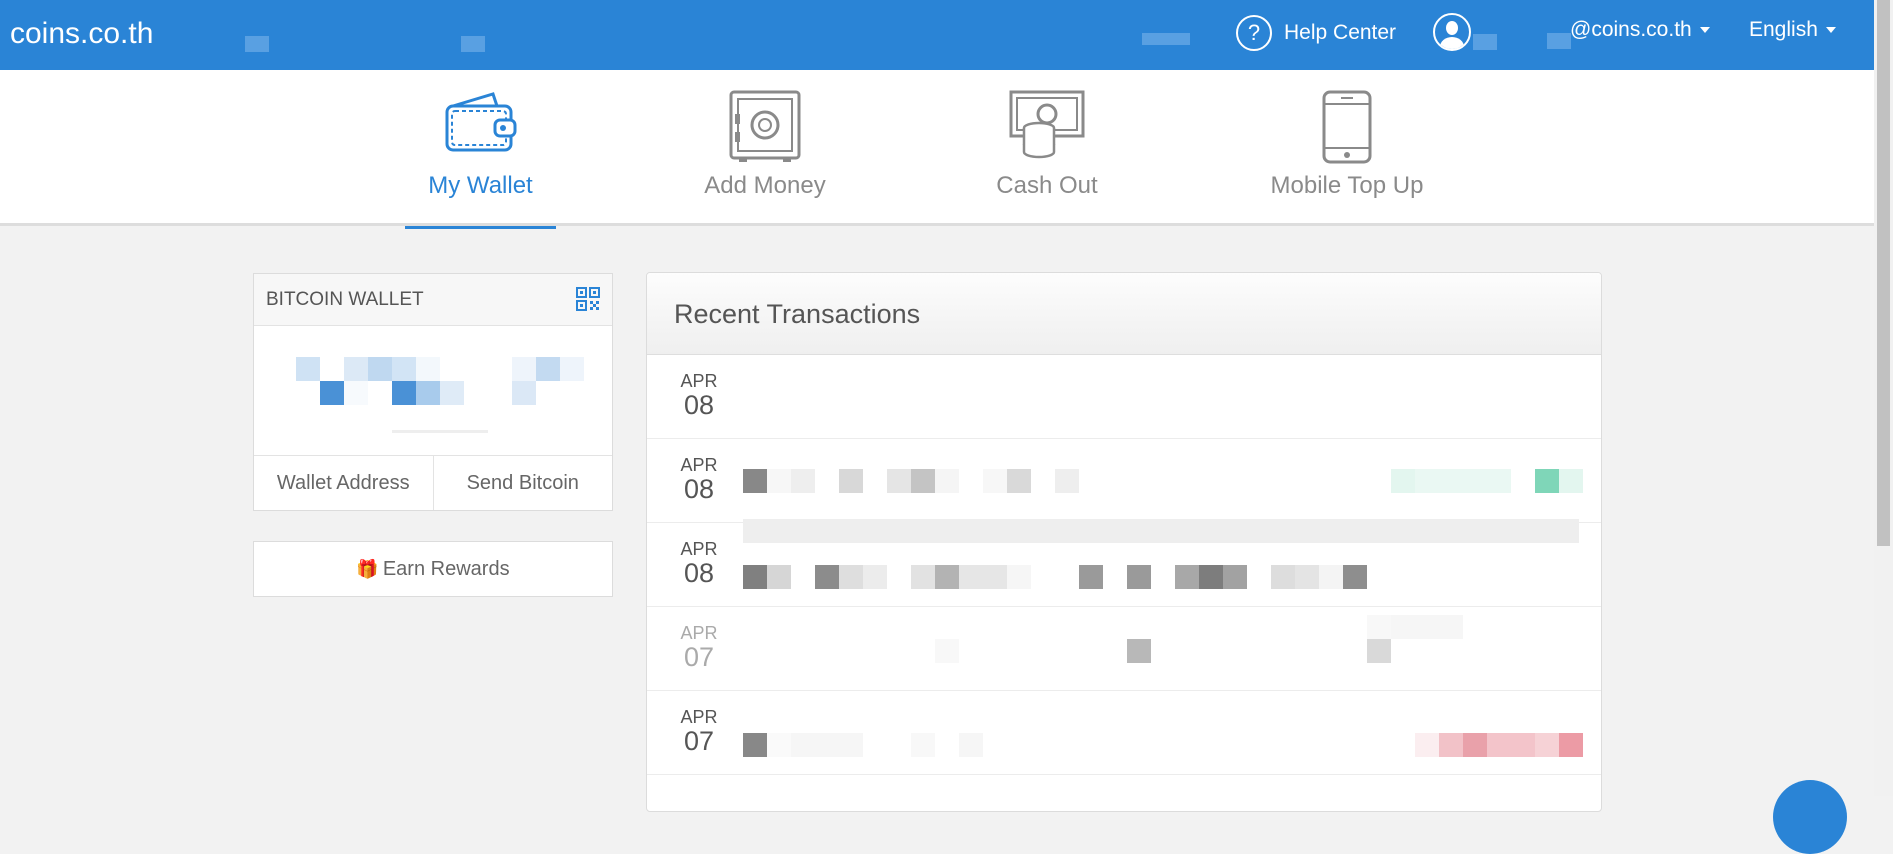  Describe the element at coordinates (1124, 314) in the screenshot. I see `recent-transactions-header: Recent Transactions` at that location.